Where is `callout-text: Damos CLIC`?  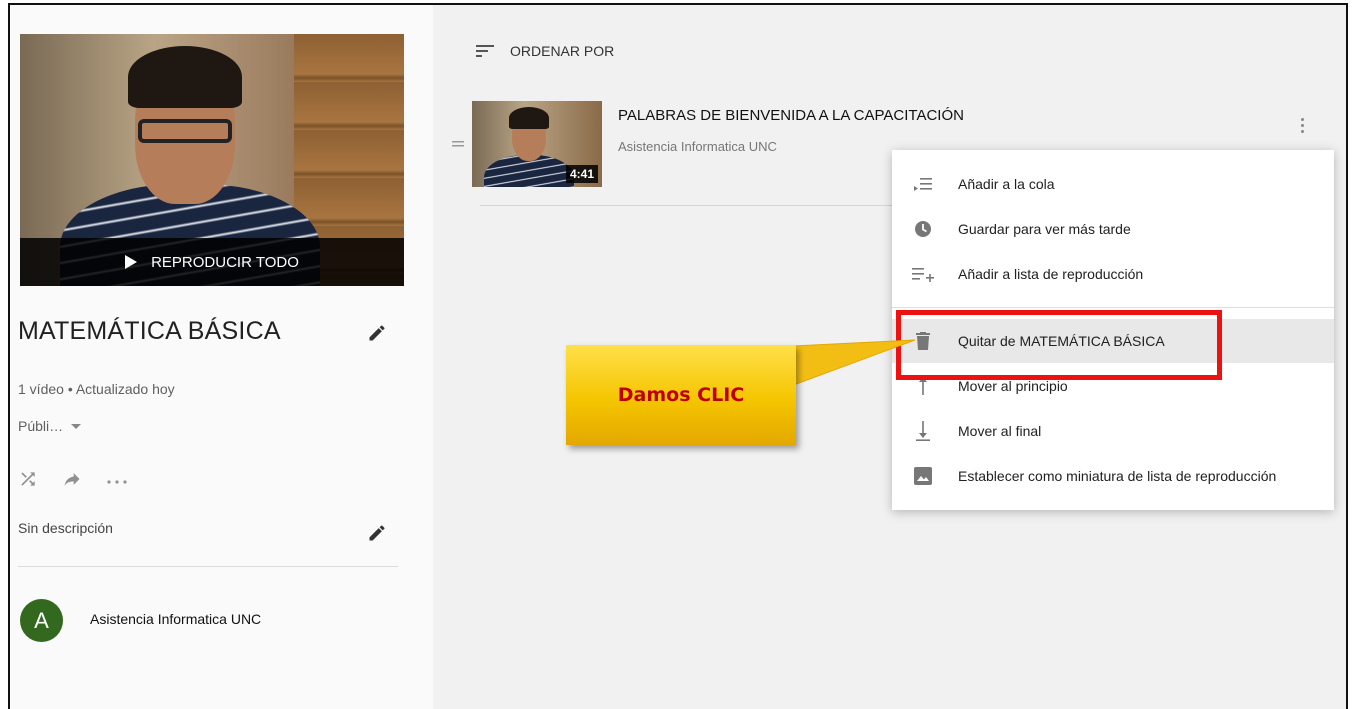
callout-text: Damos CLIC is located at coordinates (681, 395).